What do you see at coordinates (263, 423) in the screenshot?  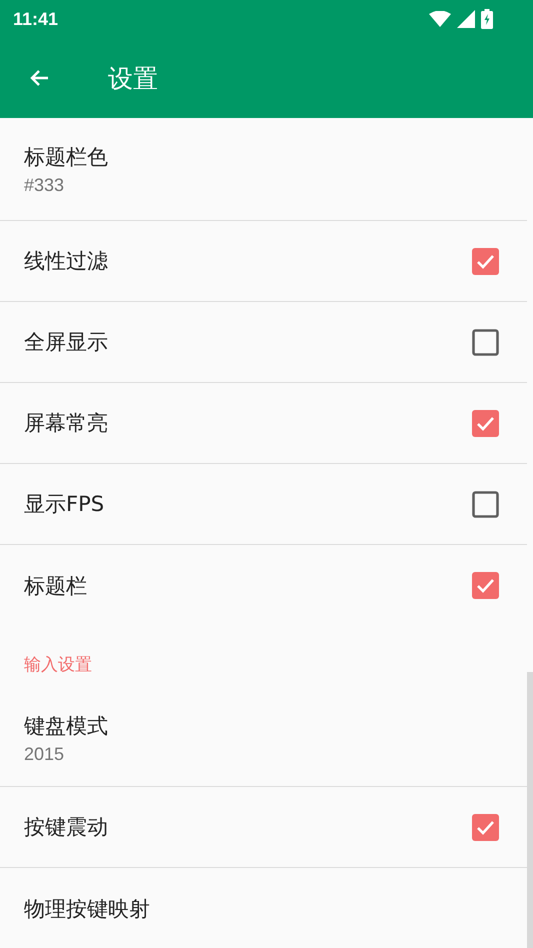 I see `setting-row: 屏幕常亮` at bounding box center [263, 423].